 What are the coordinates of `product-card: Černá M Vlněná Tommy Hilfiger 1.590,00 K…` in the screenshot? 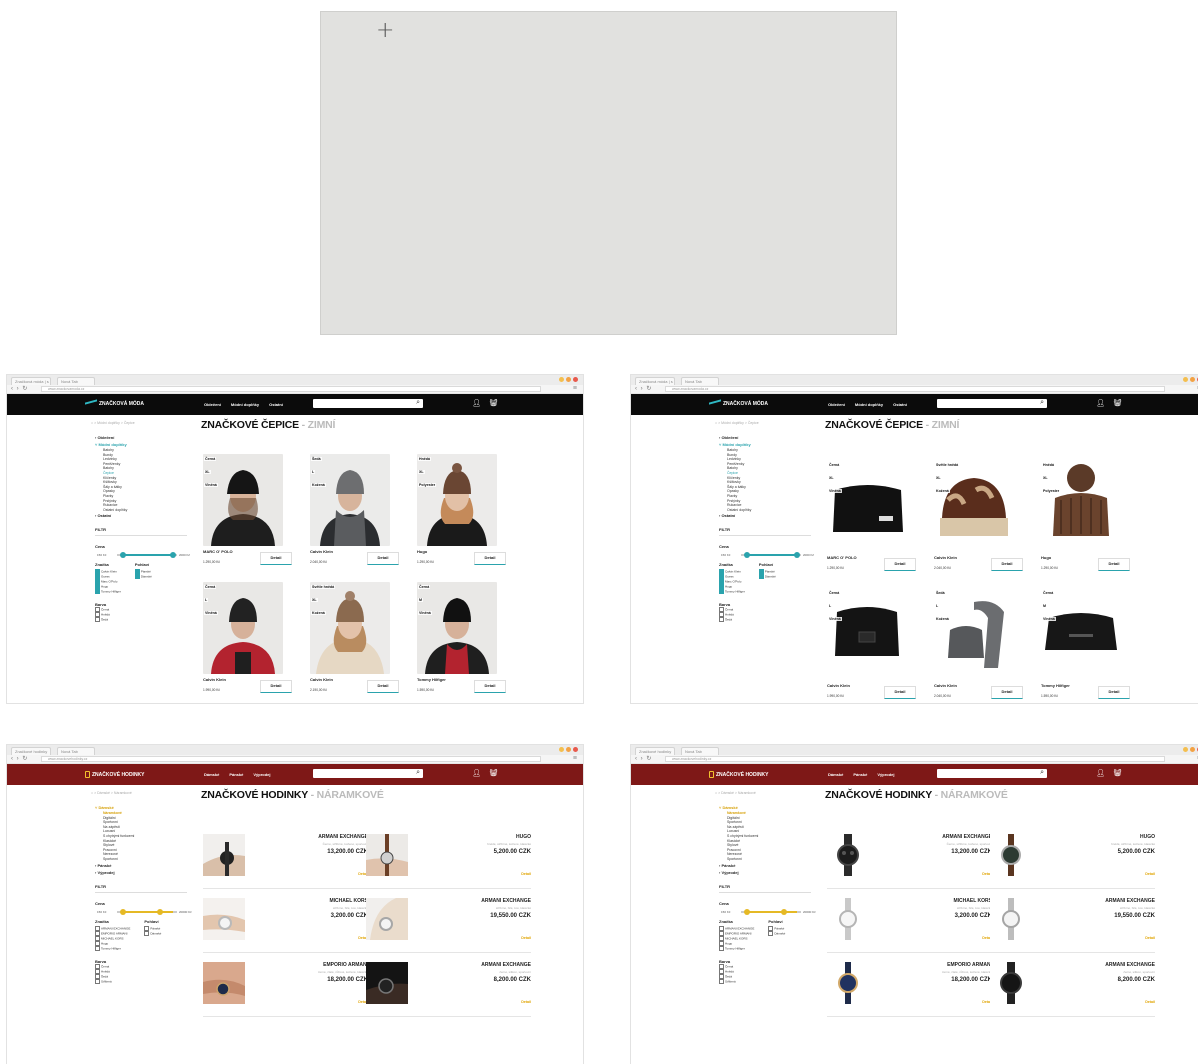 It's located at (1093, 645).